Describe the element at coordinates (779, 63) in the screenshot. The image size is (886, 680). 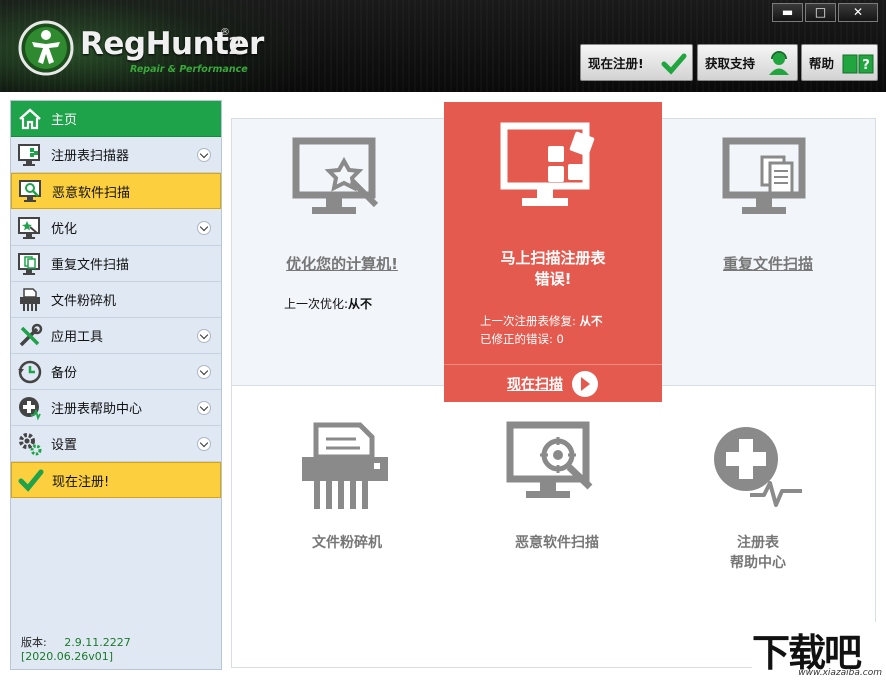
I see `support-agent-icon` at that location.